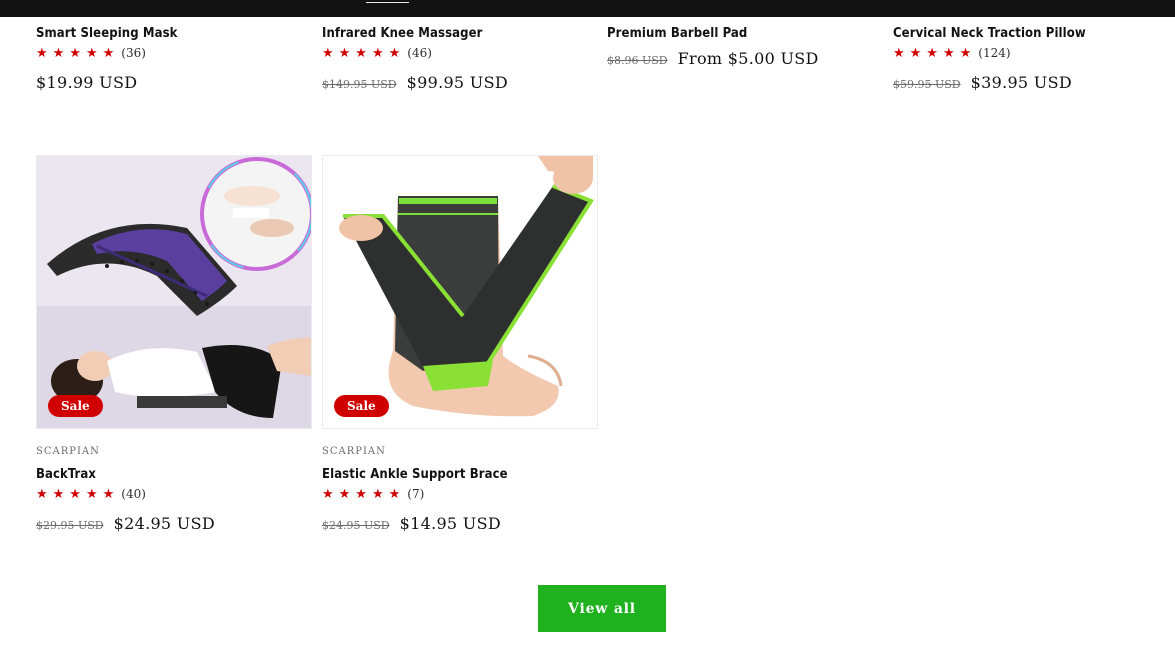  I want to click on price-row: $29.95 USD $24.95 USD, so click(174, 523).